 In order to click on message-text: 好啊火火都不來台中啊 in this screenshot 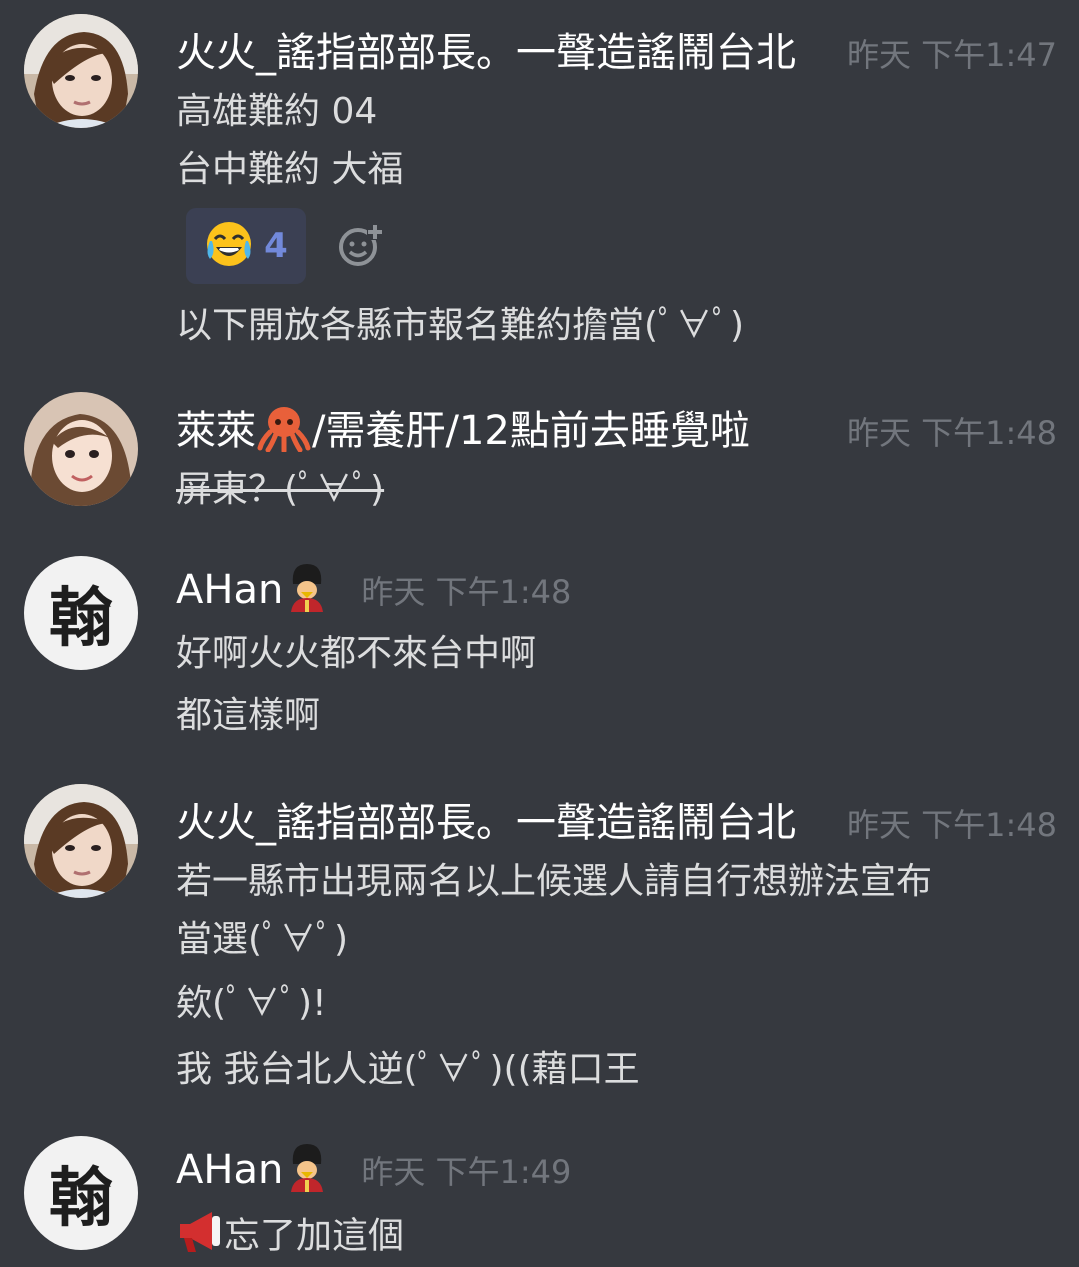, I will do `click(356, 653)`.